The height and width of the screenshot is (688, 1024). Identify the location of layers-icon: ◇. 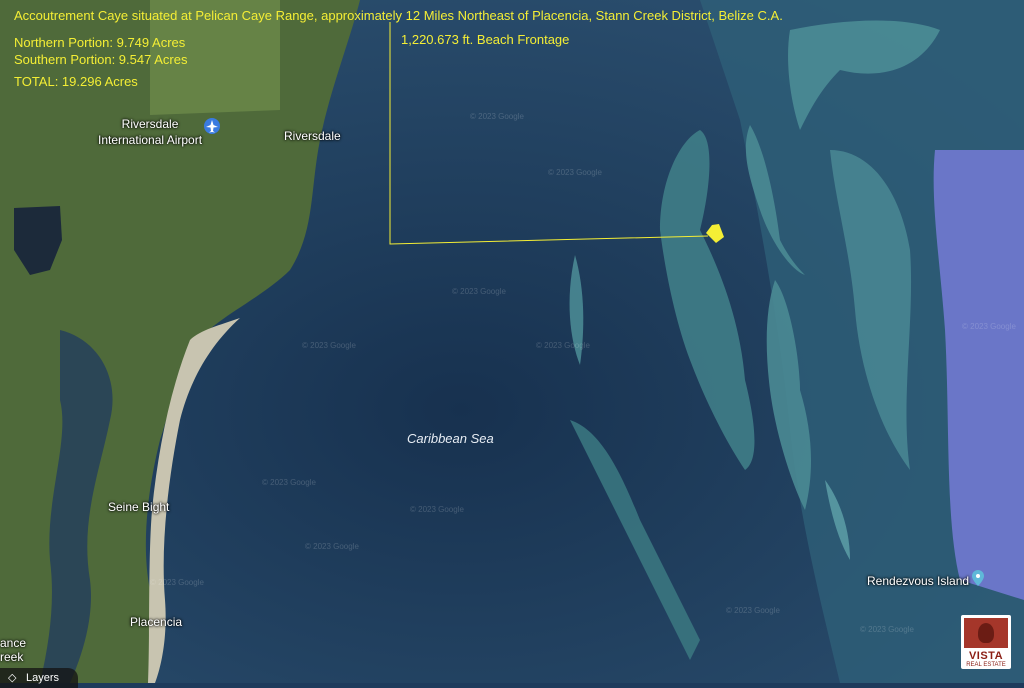
(12, 678).